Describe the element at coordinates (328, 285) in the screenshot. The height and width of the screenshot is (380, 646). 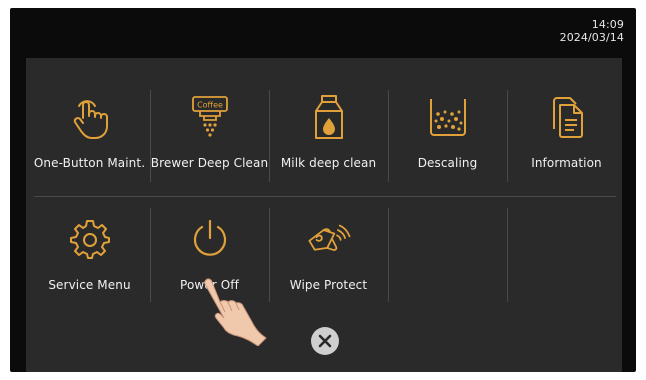
I see `tile-label: Wipe Protect` at that location.